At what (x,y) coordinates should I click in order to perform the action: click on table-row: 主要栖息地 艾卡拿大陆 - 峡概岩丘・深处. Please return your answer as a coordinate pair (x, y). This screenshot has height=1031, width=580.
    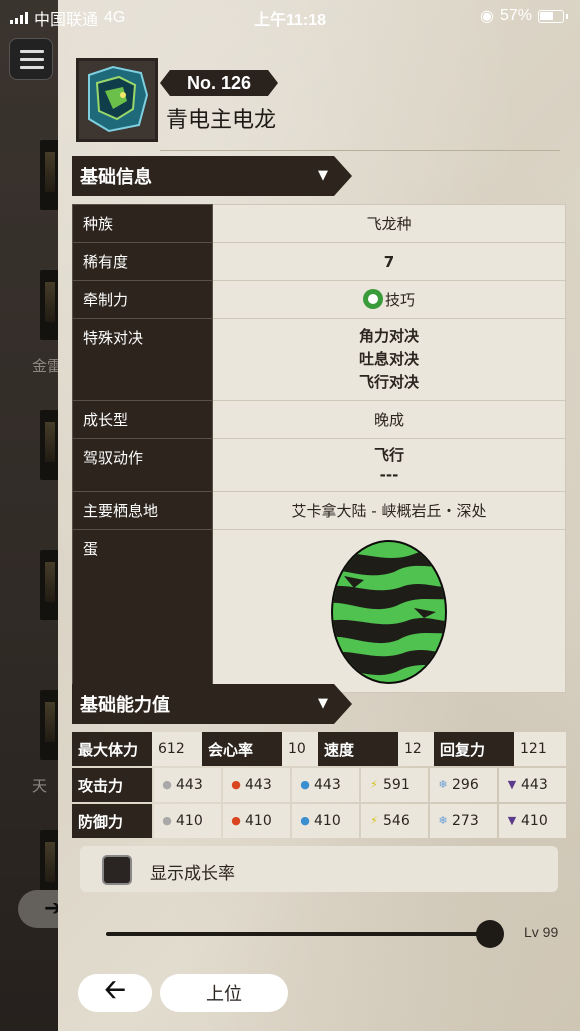
    Looking at the image, I should click on (319, 510).